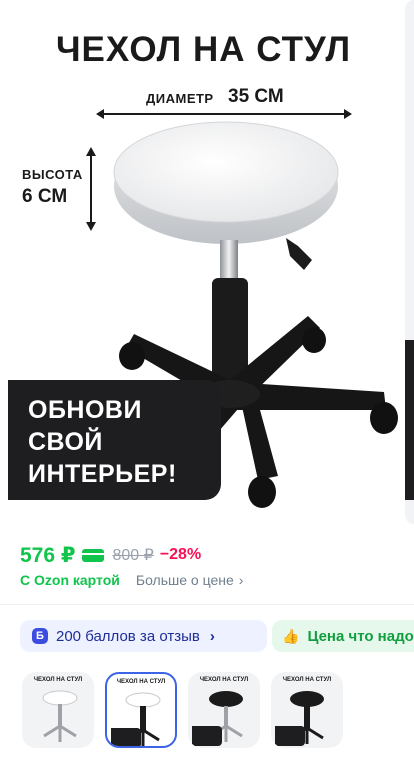 This screenshot has width=414, height=765. I want to click on promo-line: СВОЙ, so click(65, 442).